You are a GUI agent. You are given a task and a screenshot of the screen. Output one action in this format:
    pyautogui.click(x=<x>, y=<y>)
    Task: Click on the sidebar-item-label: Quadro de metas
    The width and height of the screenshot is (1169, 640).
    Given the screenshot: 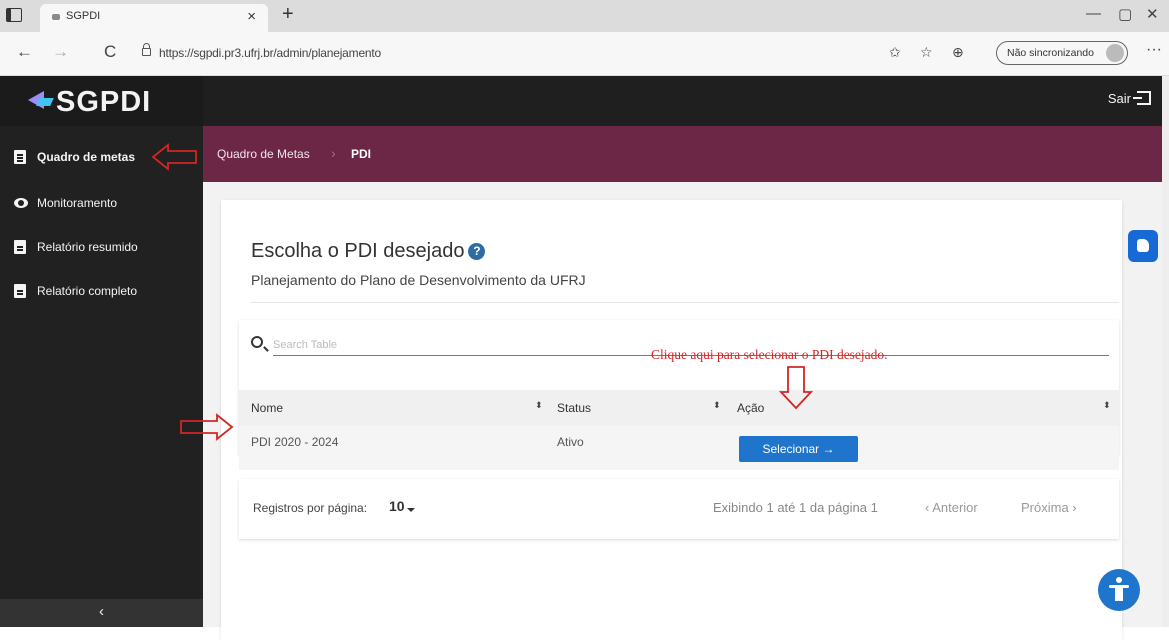 What is the action you would take?
    pyautogui.click(x=86, y=157)
    